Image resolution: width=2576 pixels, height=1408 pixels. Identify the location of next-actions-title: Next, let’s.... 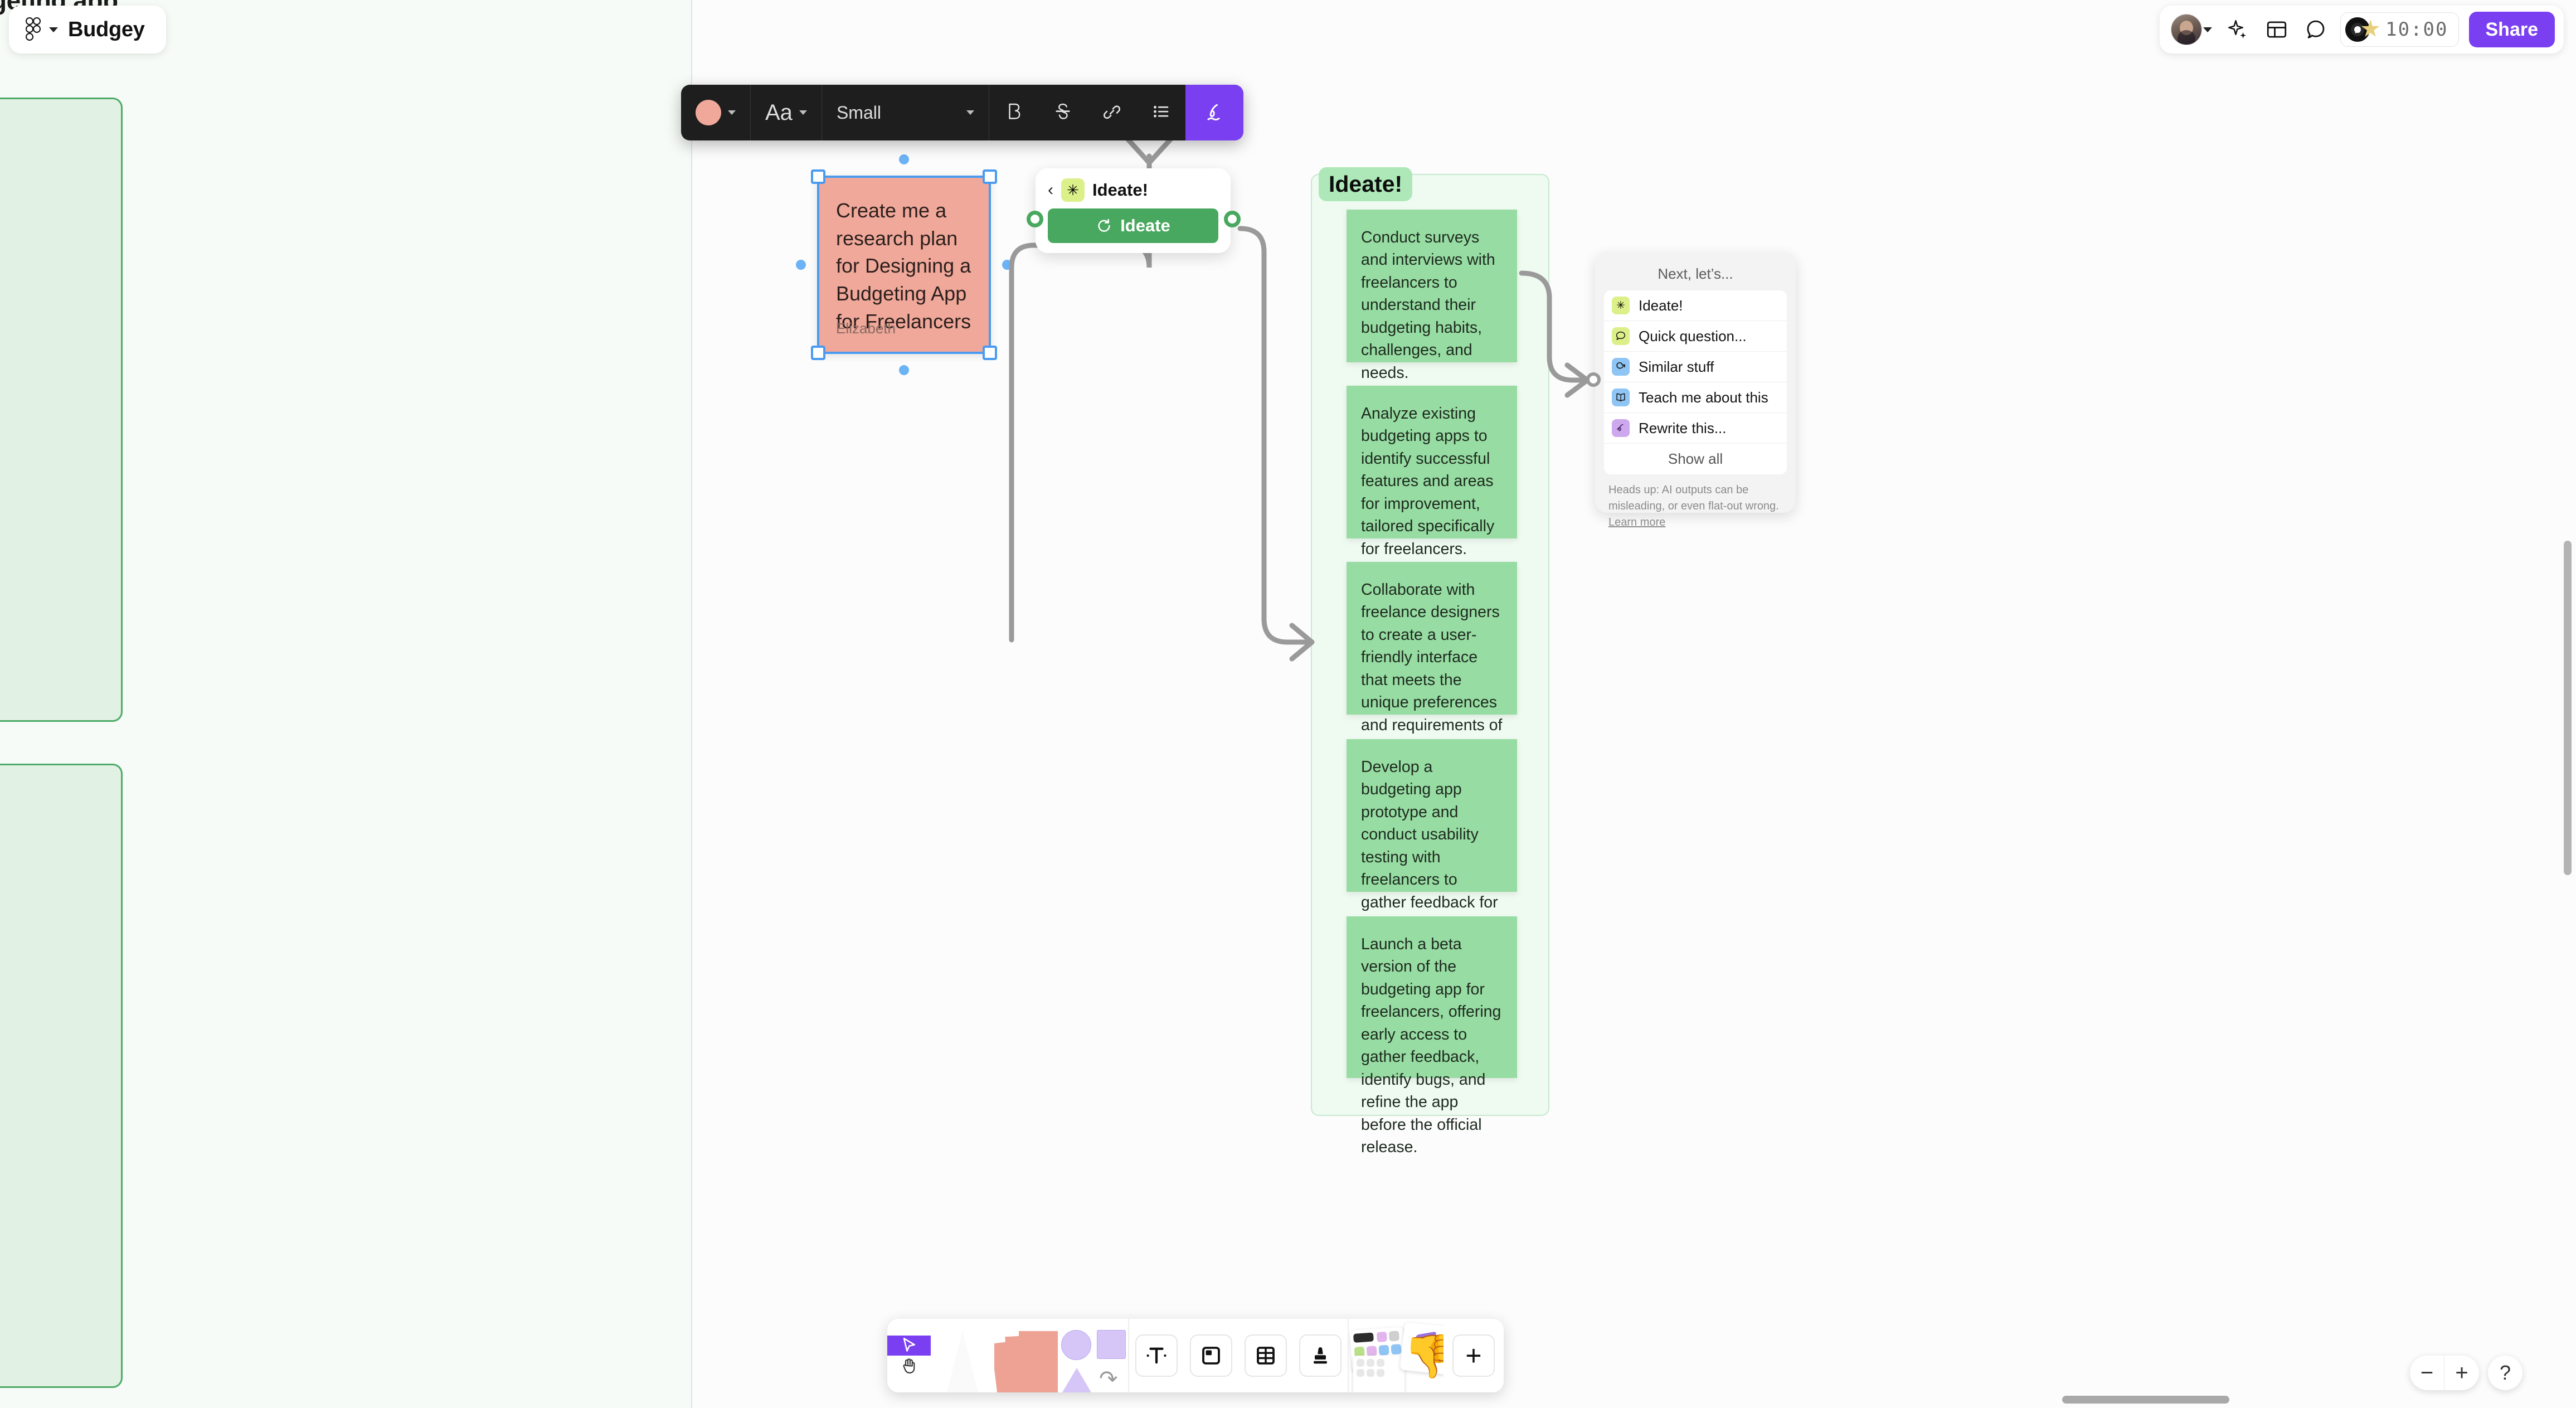
(1695, 273).